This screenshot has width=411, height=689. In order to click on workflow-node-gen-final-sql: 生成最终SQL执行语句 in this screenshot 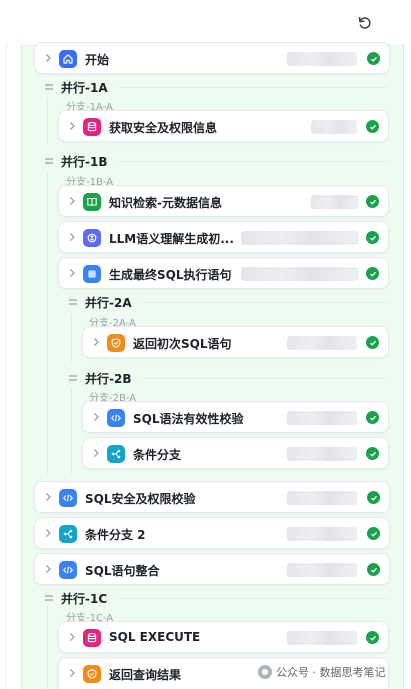, I will do `click(223, 273)`.